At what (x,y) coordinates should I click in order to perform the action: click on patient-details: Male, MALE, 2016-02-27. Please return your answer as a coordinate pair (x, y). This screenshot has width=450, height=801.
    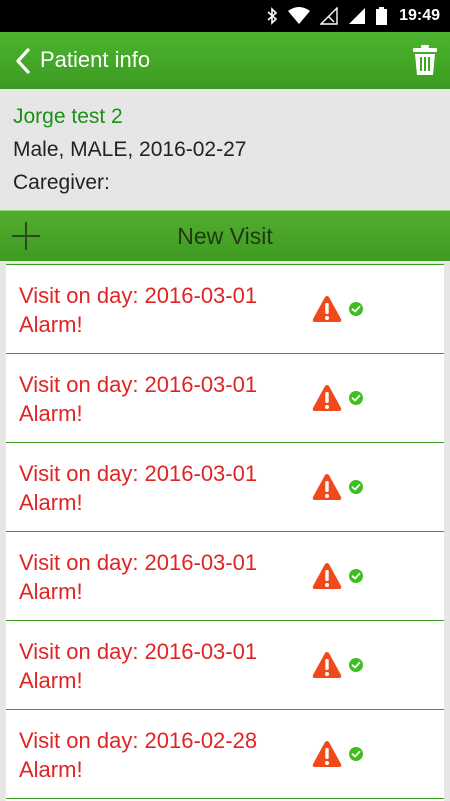
    Looking at the image, I should click on (130, 149).